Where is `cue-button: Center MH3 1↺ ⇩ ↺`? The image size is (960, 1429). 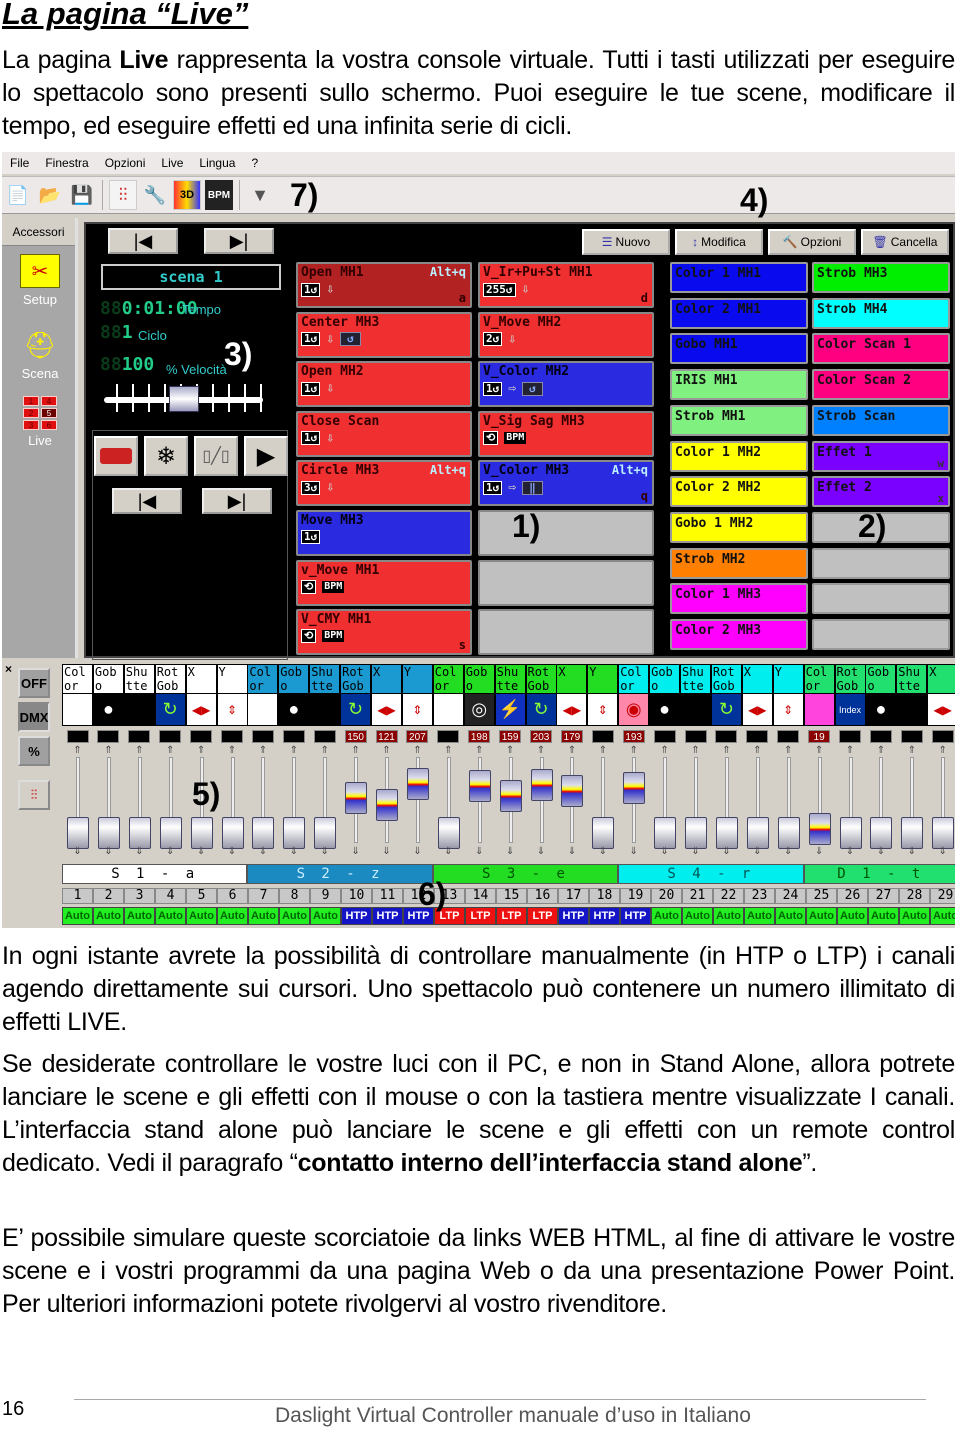 cue-button: Center MH3 1↺ ⇩ ↺ is located at coordinates (384, 334).